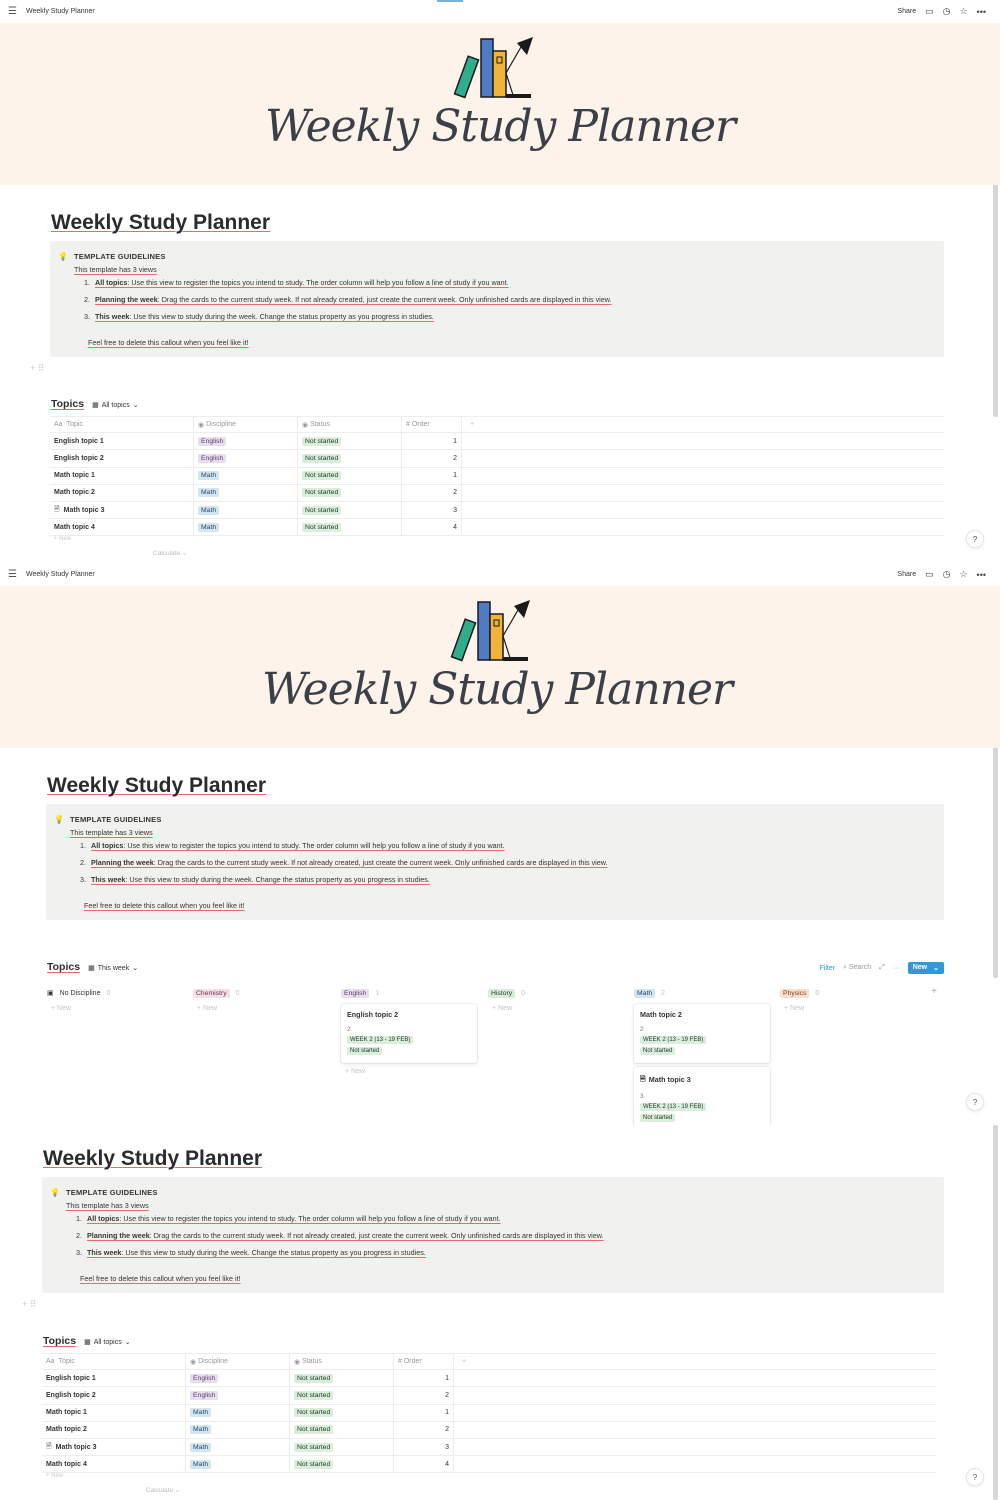  Describe the element at coordinates (114, 1464) in the screenshot. I see `cell-topic: Math topic 4` at that location.